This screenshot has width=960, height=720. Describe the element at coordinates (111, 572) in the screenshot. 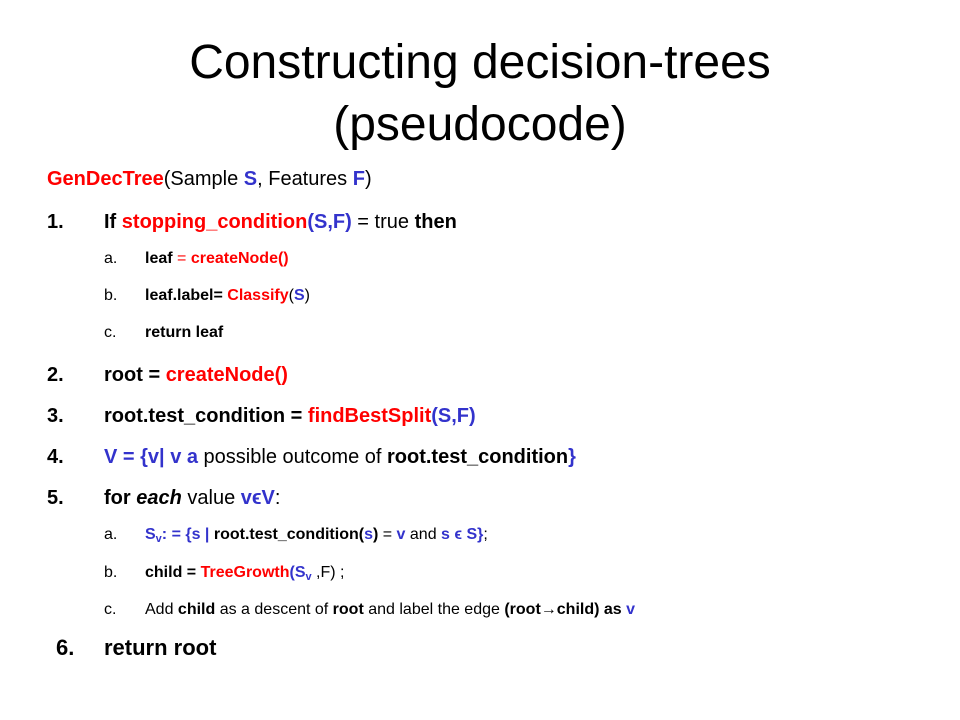

I see `step-5b-number: b.` at that location.